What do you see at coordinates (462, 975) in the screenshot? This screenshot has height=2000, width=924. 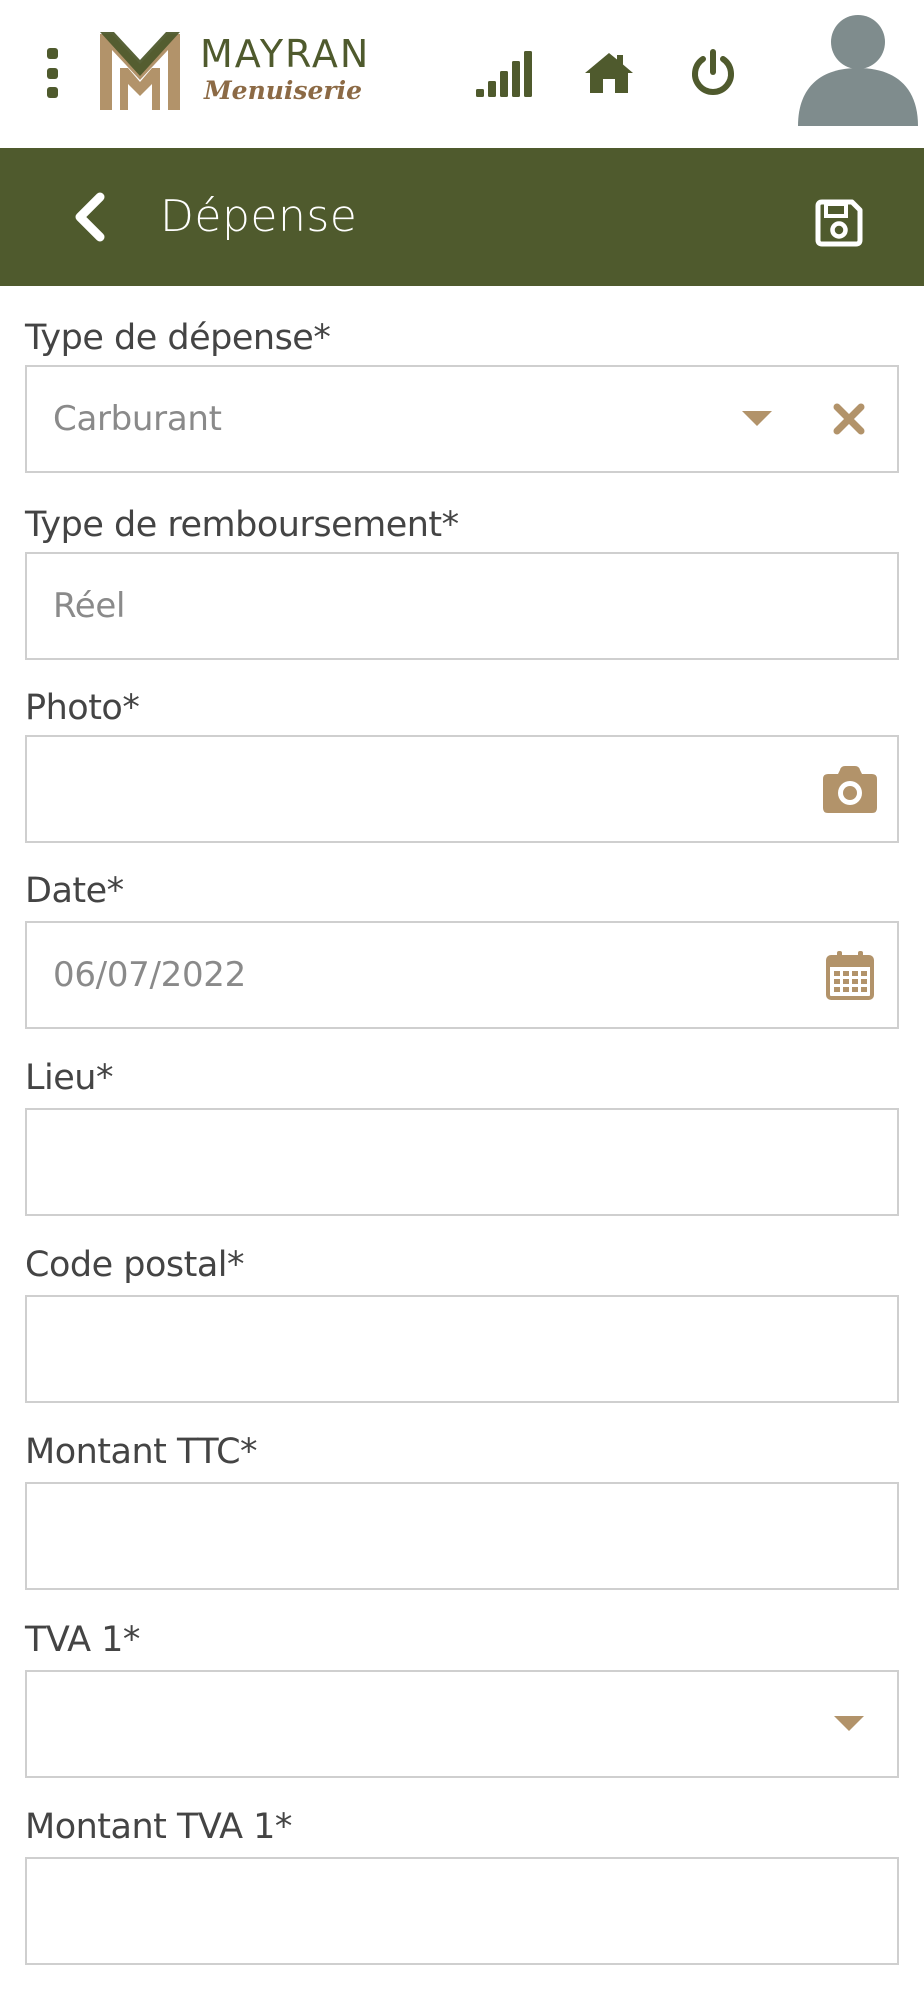 I see `date-field: 06/07/2022` at bounding box center [462, 975].